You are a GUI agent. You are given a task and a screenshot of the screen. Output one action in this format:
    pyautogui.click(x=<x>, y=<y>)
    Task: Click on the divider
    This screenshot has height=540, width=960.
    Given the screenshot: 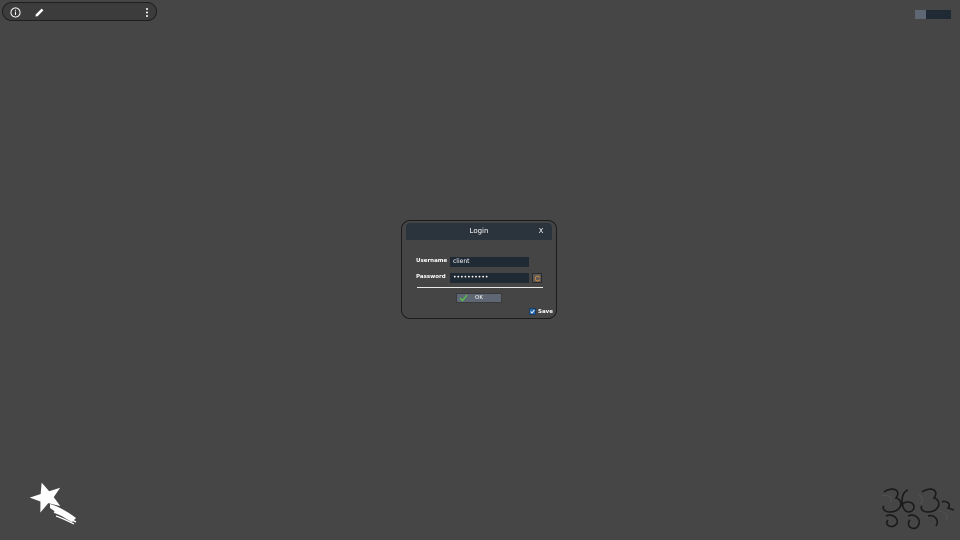 What is the action you would take?
    pyautogui.click(x=480, y=287)
    